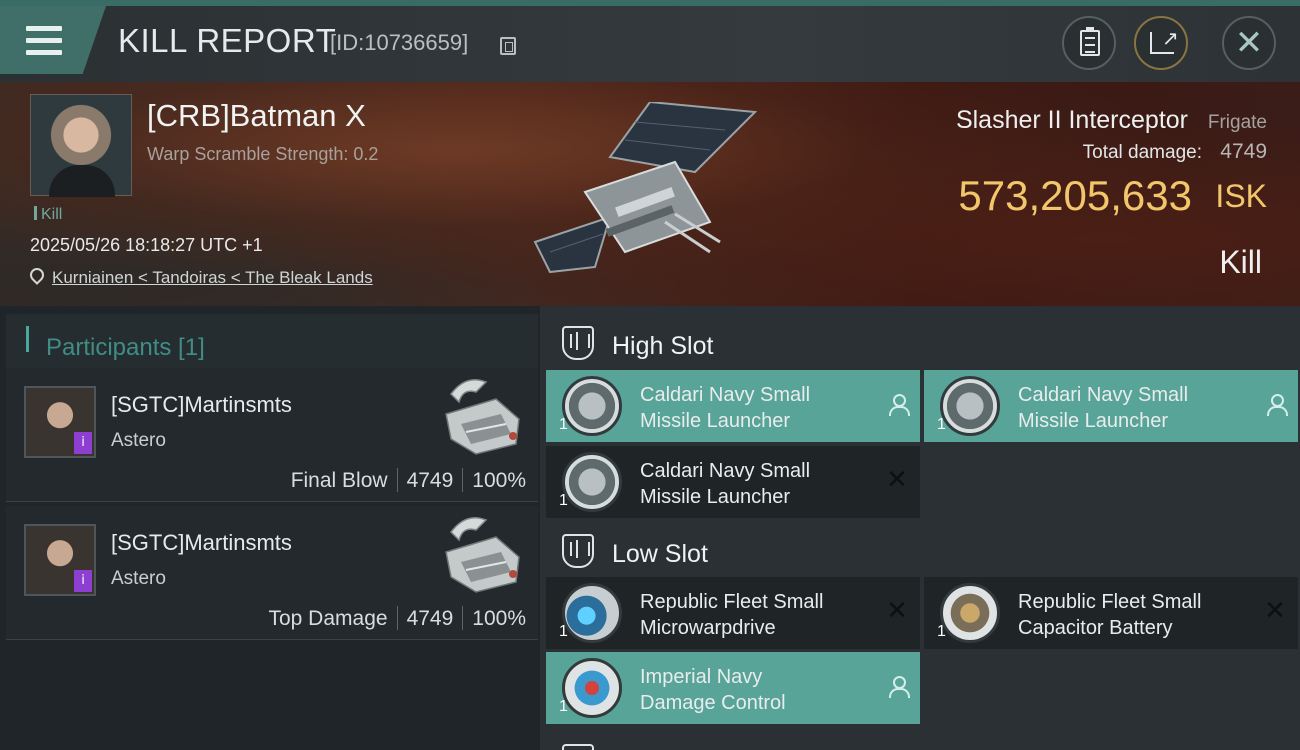 This screenshot has width=1300, height=750. What do you see at coordinates (339, 480) in the screenshot?
I see `participant-label: Final Blow` at bounding box center [339, 480].